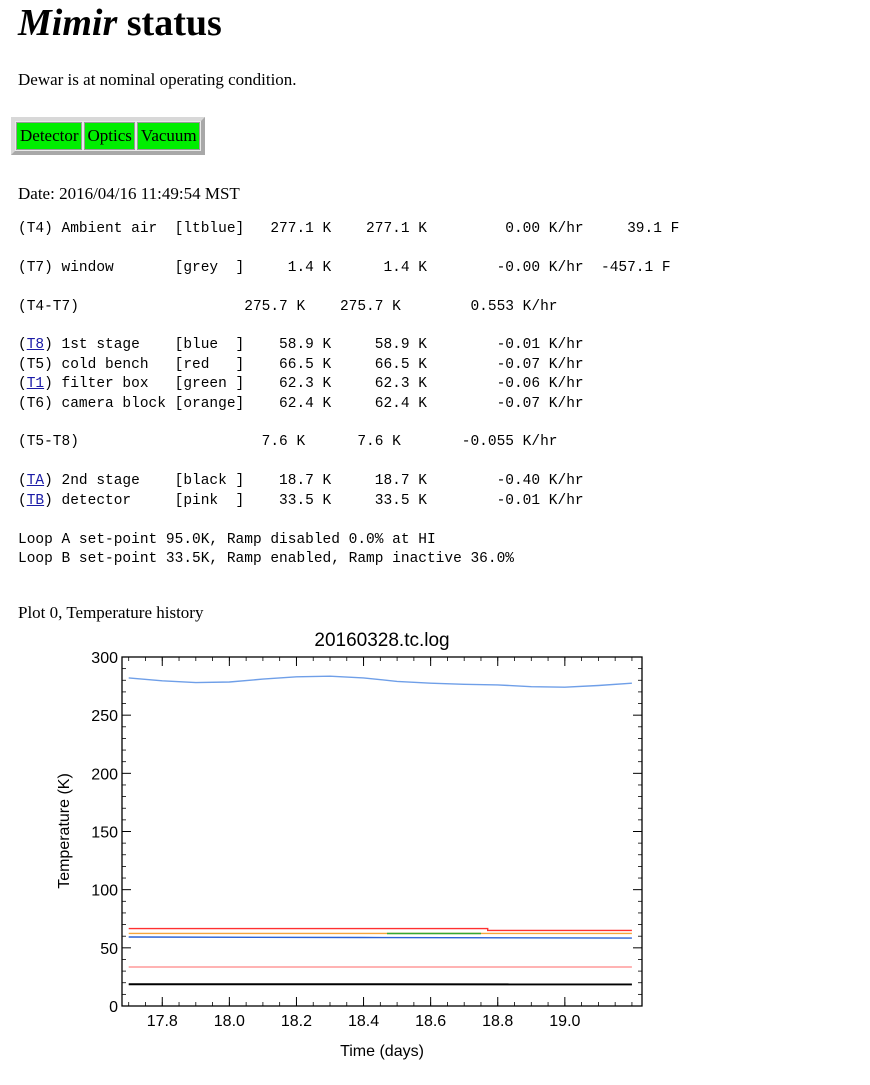  I want to click on x-tick-label: 18.0, so click(229, 1021).